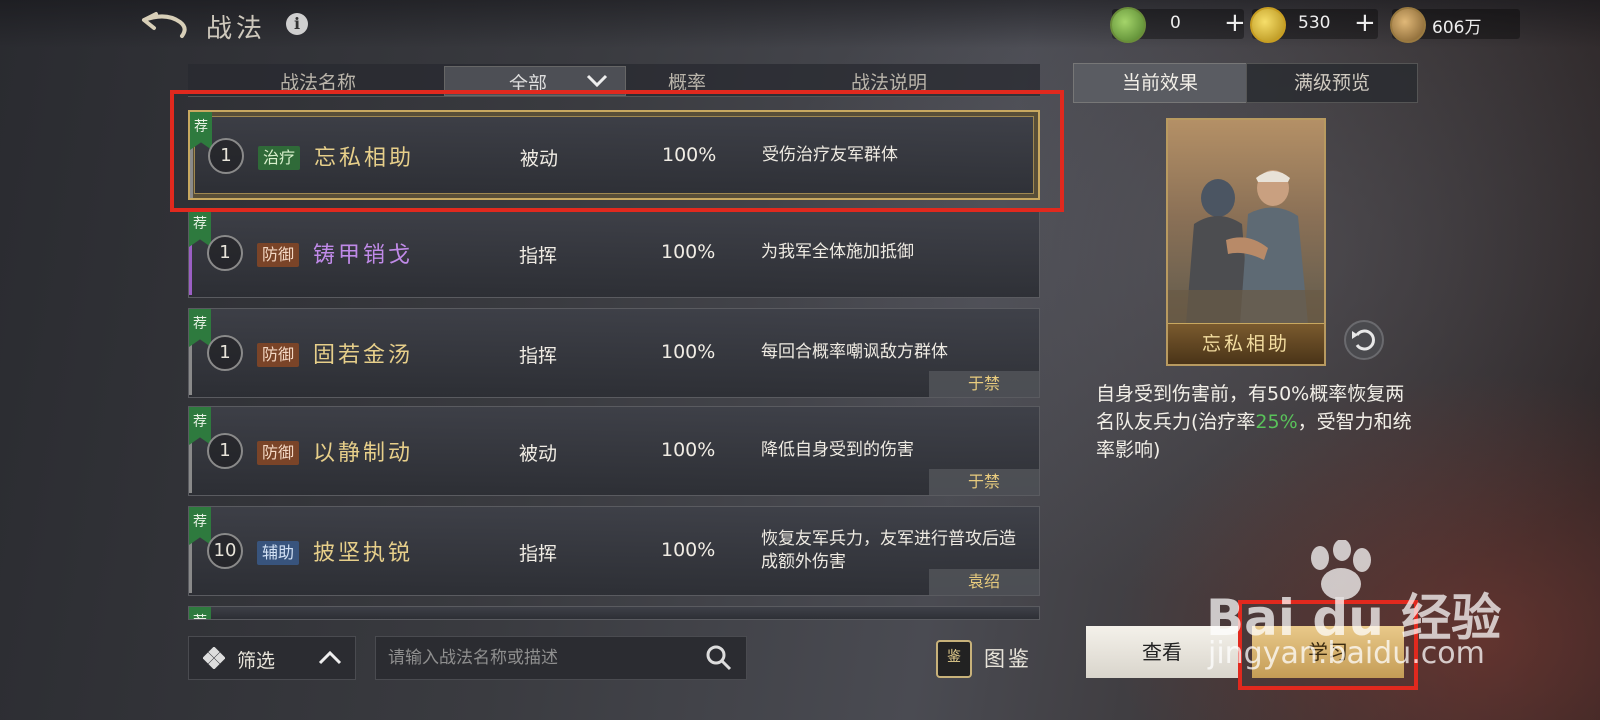  I want to click on tactic-description: 每回合概率嘲讽敌方群体, so click(854, 352).